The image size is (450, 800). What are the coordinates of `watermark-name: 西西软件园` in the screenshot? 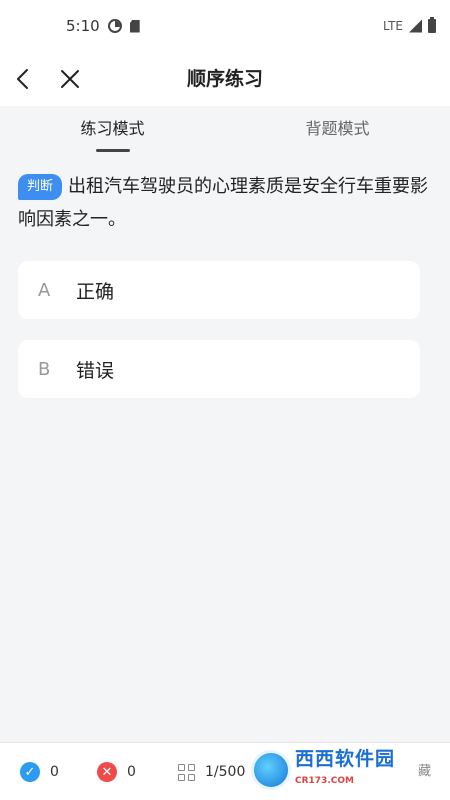 It's located at (345, 759).